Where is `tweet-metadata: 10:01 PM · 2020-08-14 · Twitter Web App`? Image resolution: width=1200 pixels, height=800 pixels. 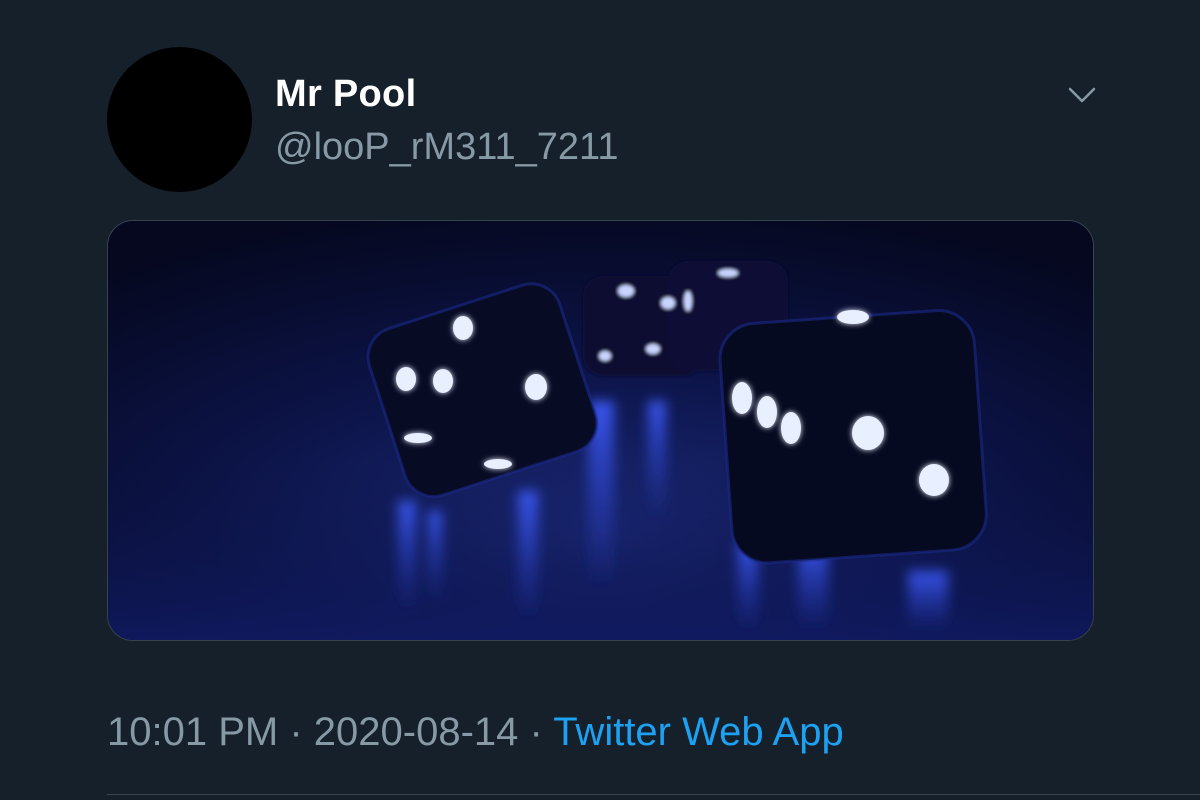
tweet-metadata: 10:01 PM · 2020-08-14 · Twitter Web App is located at coordinates (475, 732).